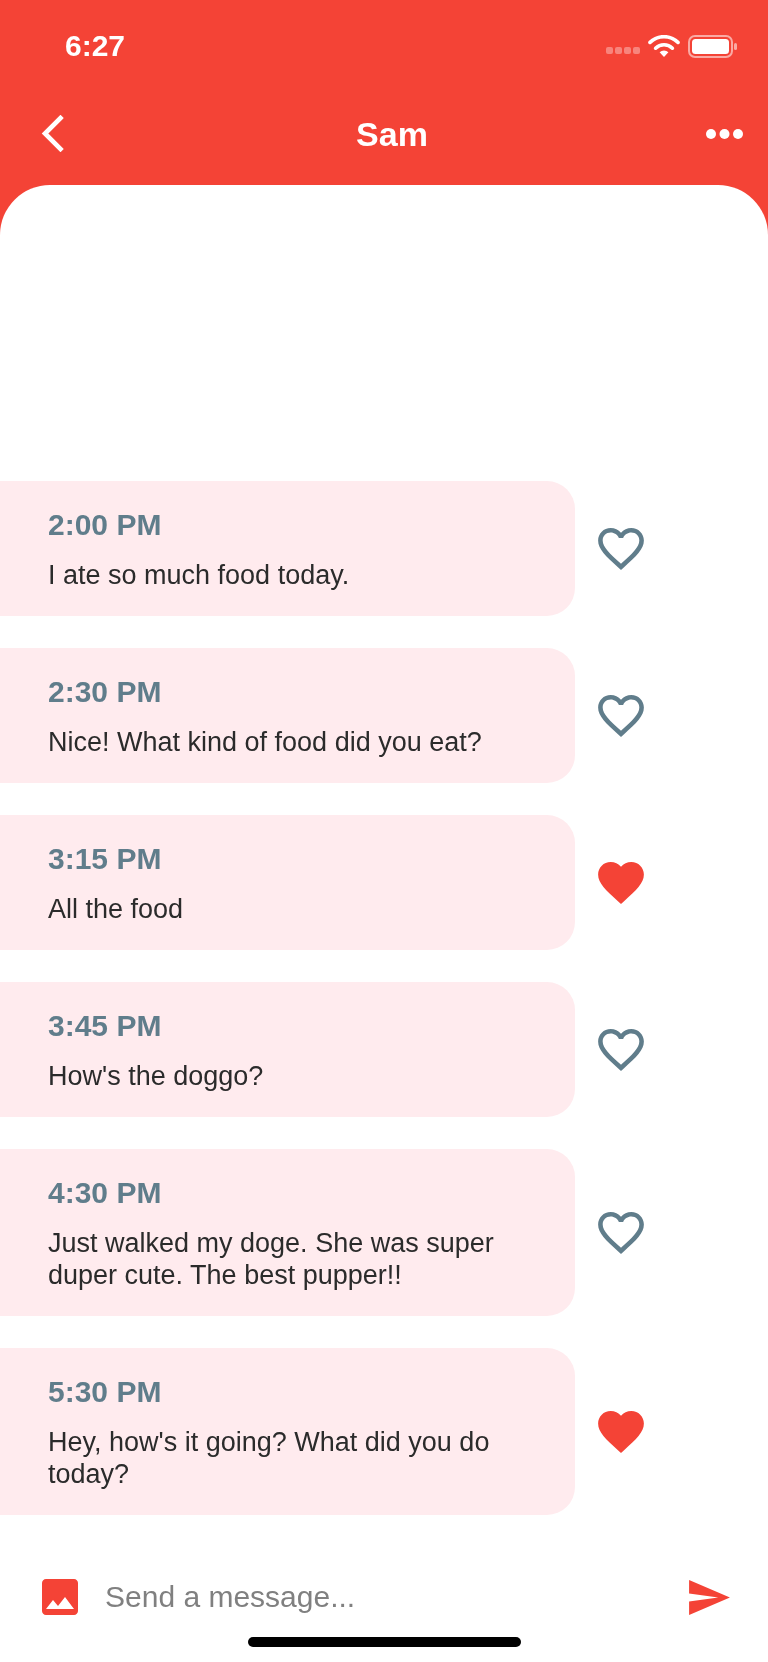 The height and width of the screenshot is (1662, 768). Describe the element at coordinates (392, 133) in the screenshot. I see `chat-title: Sam` at that location.